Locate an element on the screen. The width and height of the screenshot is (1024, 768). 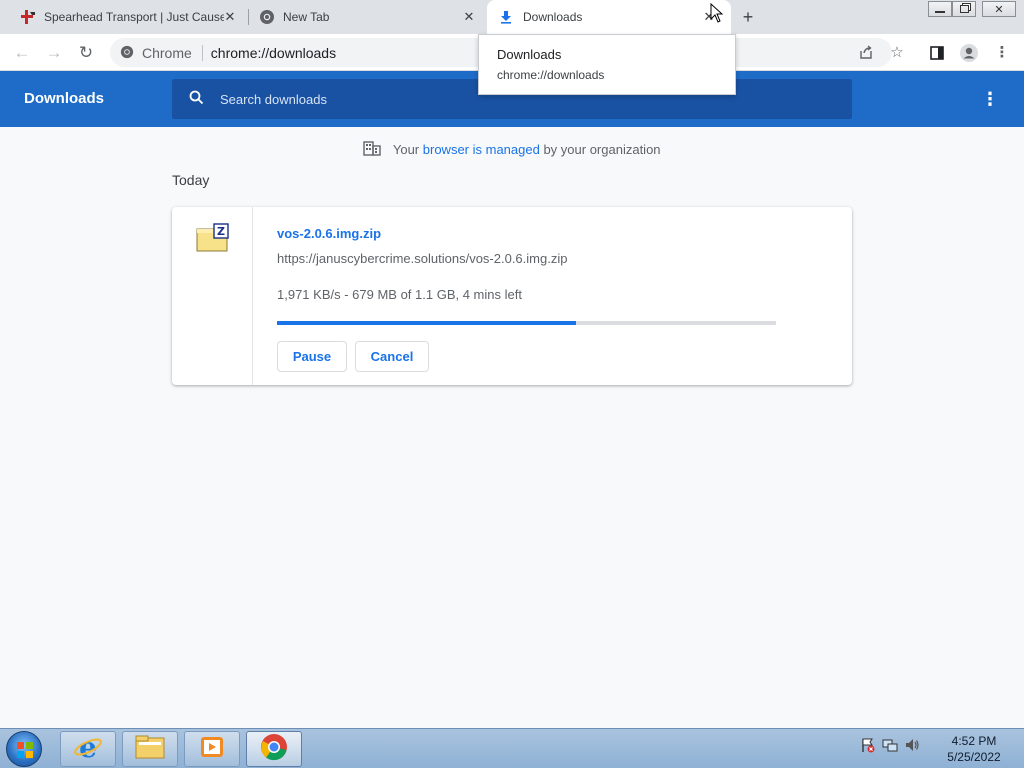
mouse-cursor-icon is located at coordinates (717, 12).